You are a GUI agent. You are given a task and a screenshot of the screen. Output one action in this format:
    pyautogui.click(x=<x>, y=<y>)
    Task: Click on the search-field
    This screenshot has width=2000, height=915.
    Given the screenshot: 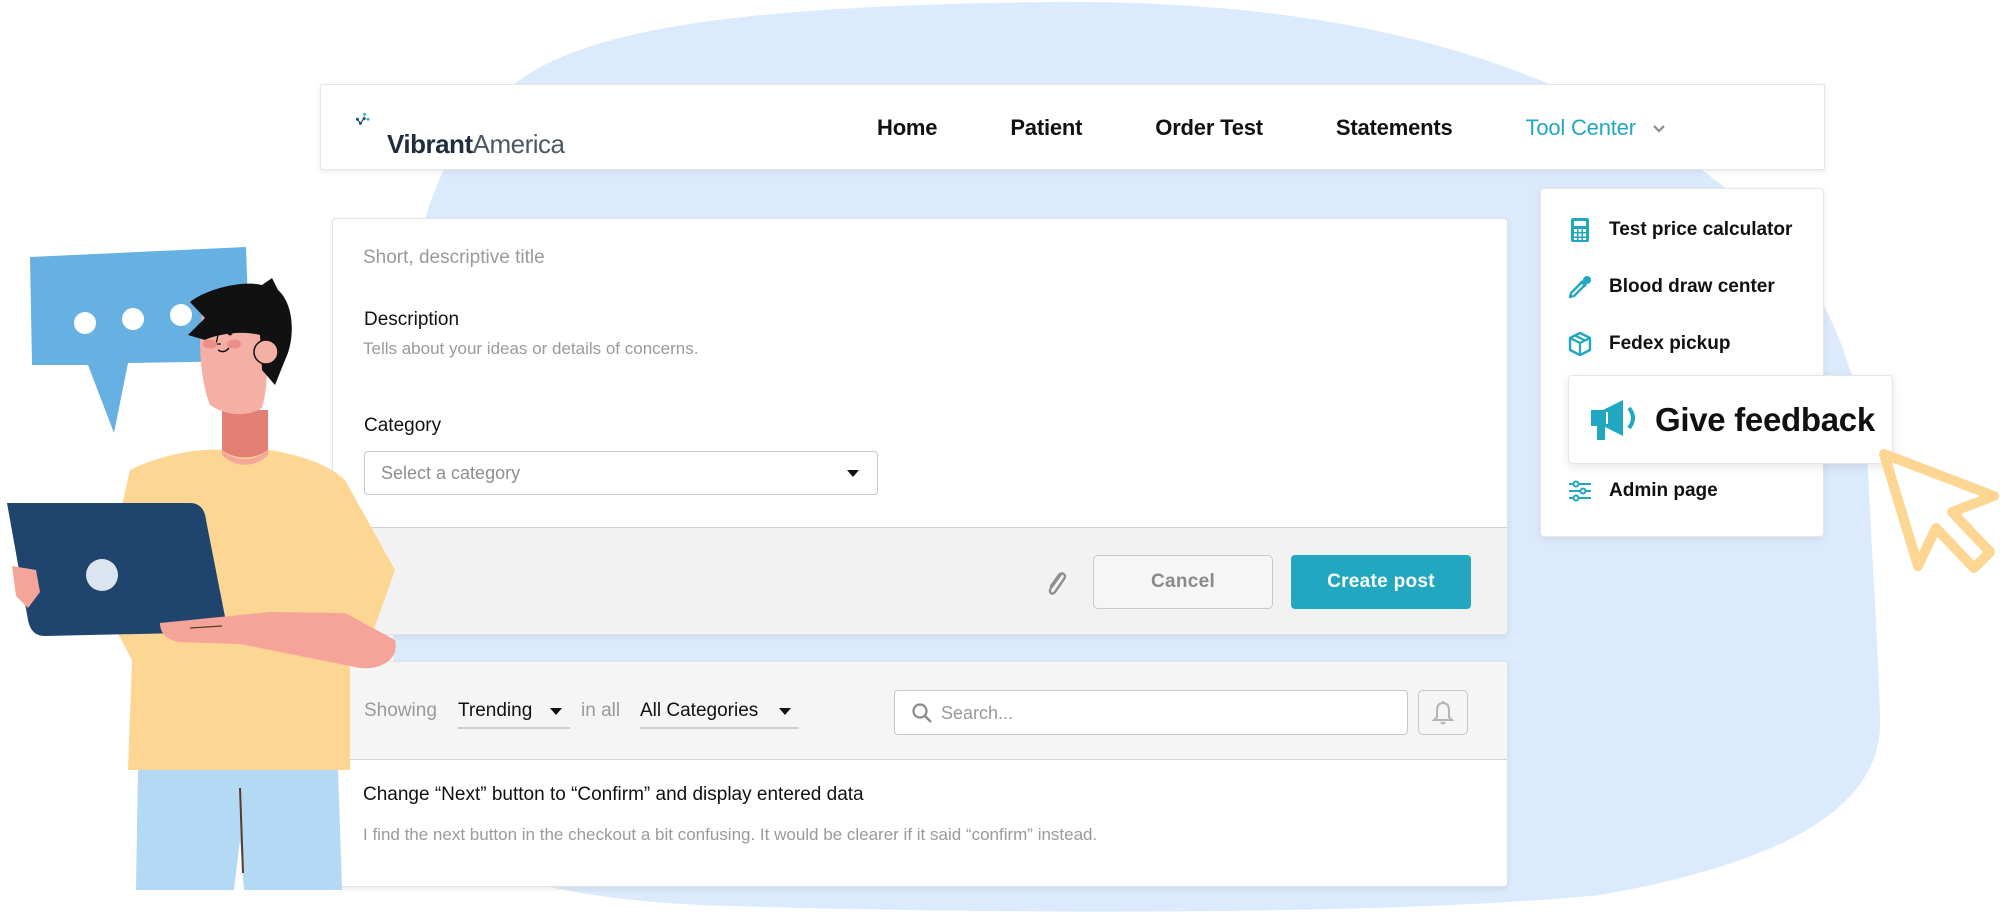 What is the action you would take?
    pyautogui.click(x=1151, y=712)
    